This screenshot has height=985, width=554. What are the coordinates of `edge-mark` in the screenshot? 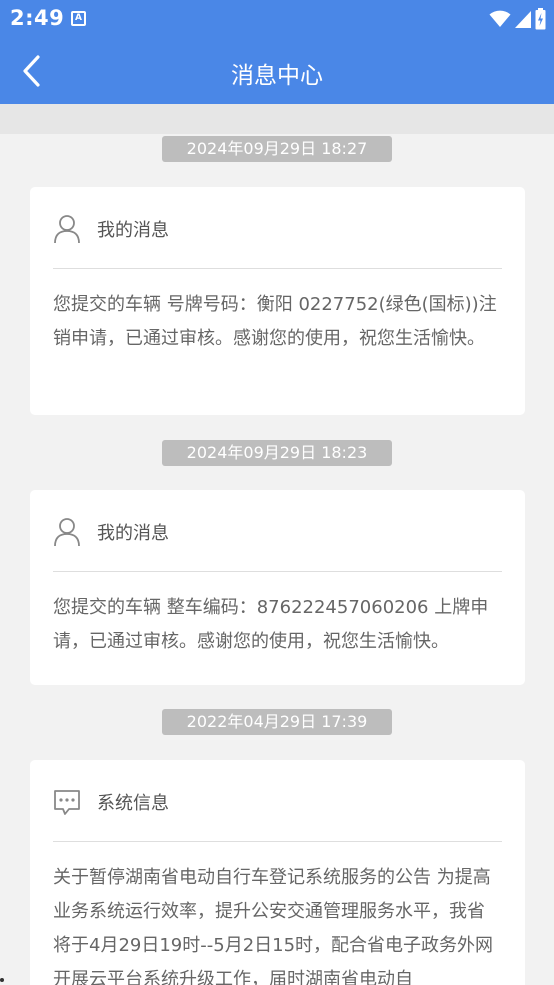 It's located at (2, 980).